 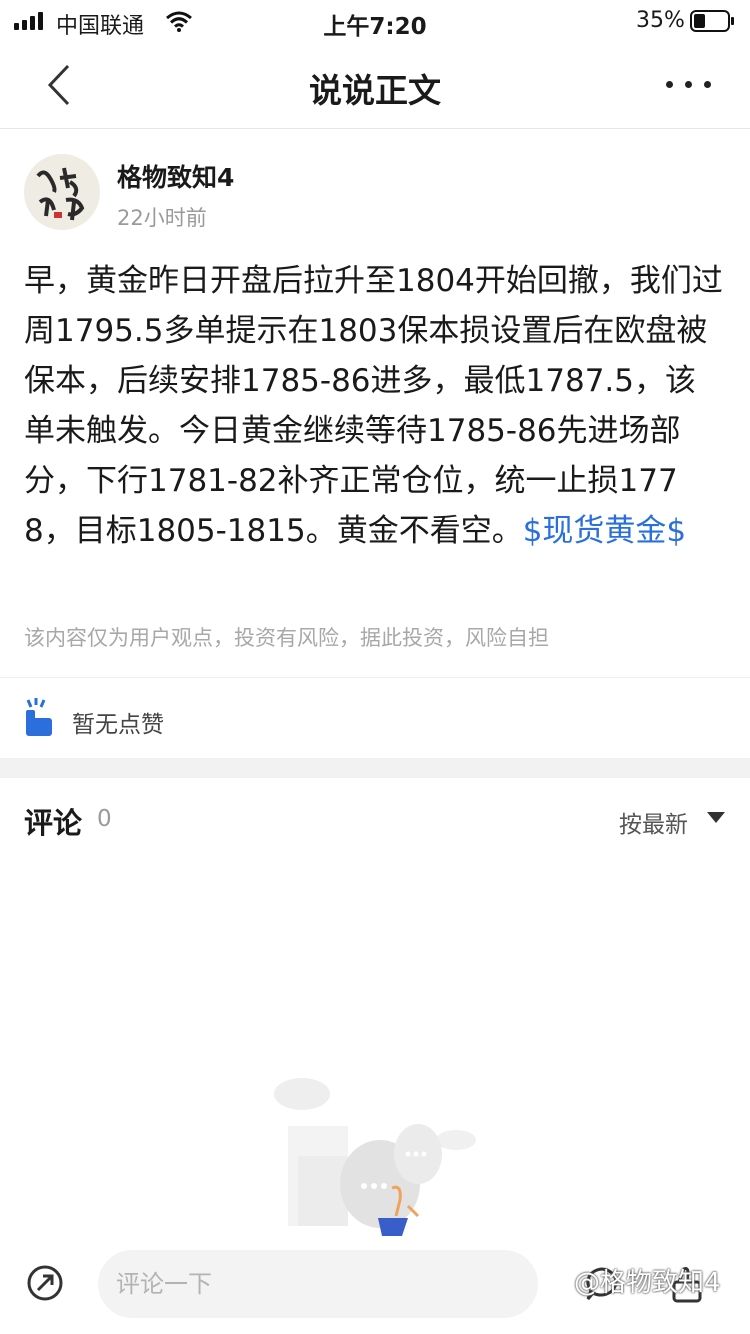 What do you see at coordinates (660, 20) in the screenshot?
I see `battery-percent: 35%` at bounding box center [660, 20].